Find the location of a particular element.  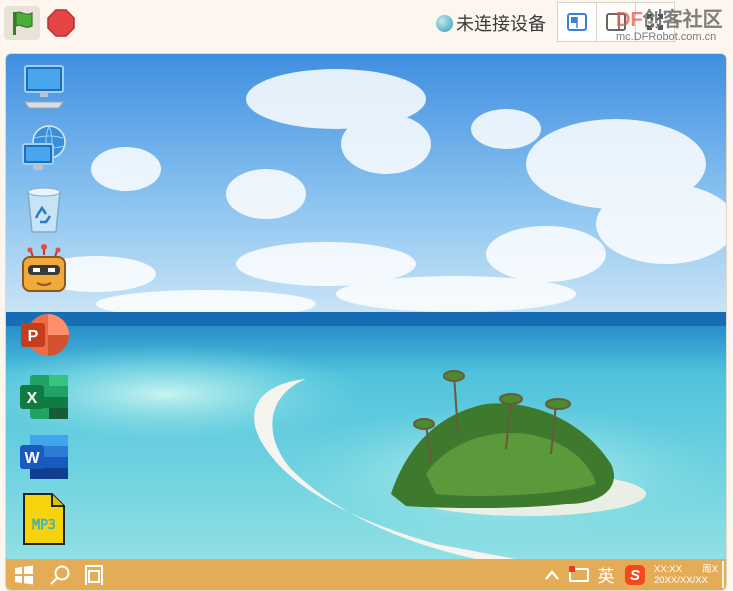

task-view-button is located at coordinates (94, 574).